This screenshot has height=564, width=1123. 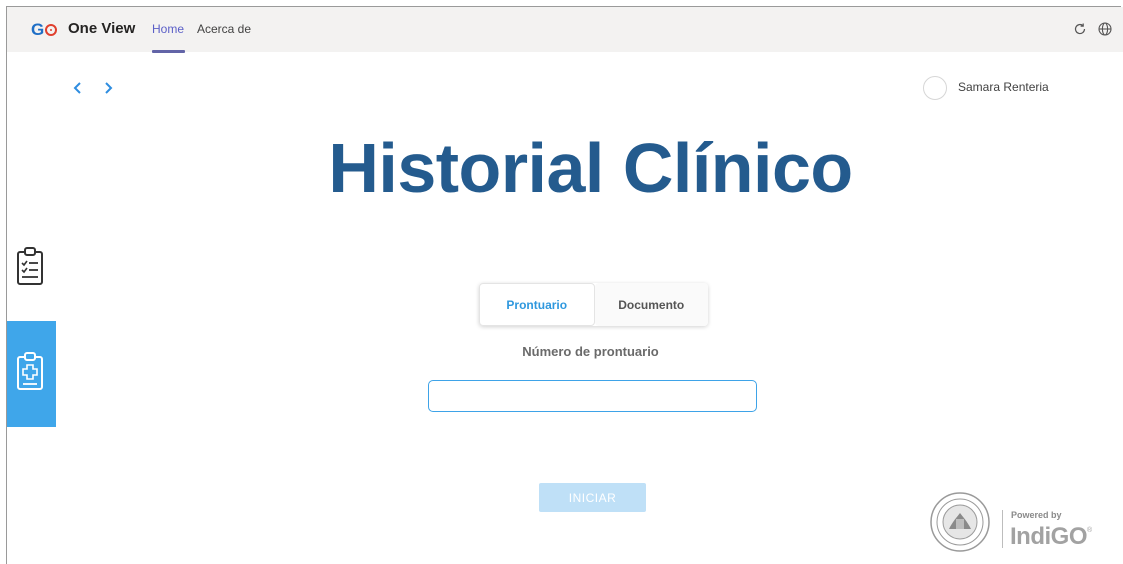 I want to click on user-name: Samara Renteria, so click(x=1003, y=87).